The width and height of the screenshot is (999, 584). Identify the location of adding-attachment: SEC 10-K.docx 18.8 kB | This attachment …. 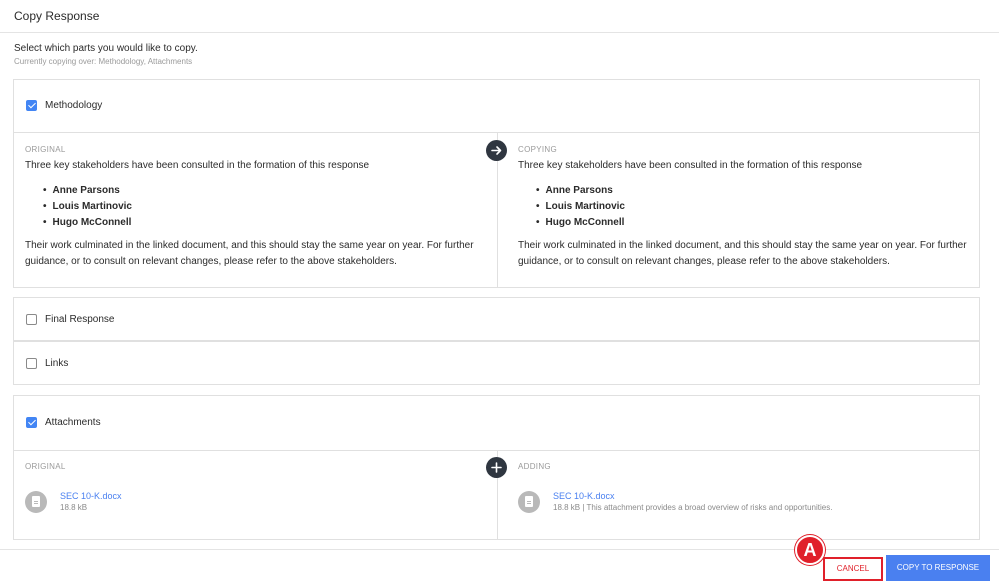
(675, 502).